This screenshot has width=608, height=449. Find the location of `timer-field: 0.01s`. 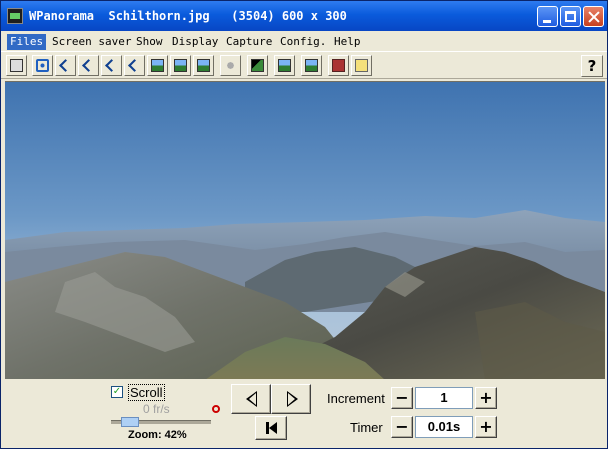

timer-field: 0.01s is located at coordinates (444, 427).